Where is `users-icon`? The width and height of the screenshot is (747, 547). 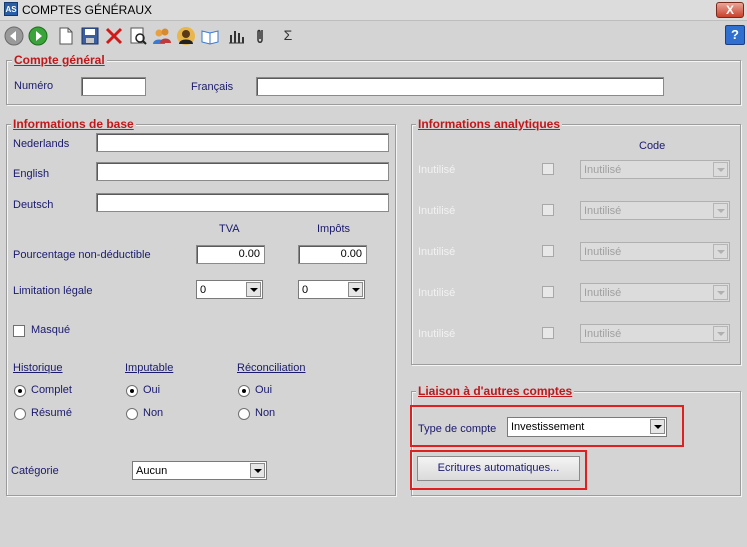
users-icon is located at coordinates (162, 36).